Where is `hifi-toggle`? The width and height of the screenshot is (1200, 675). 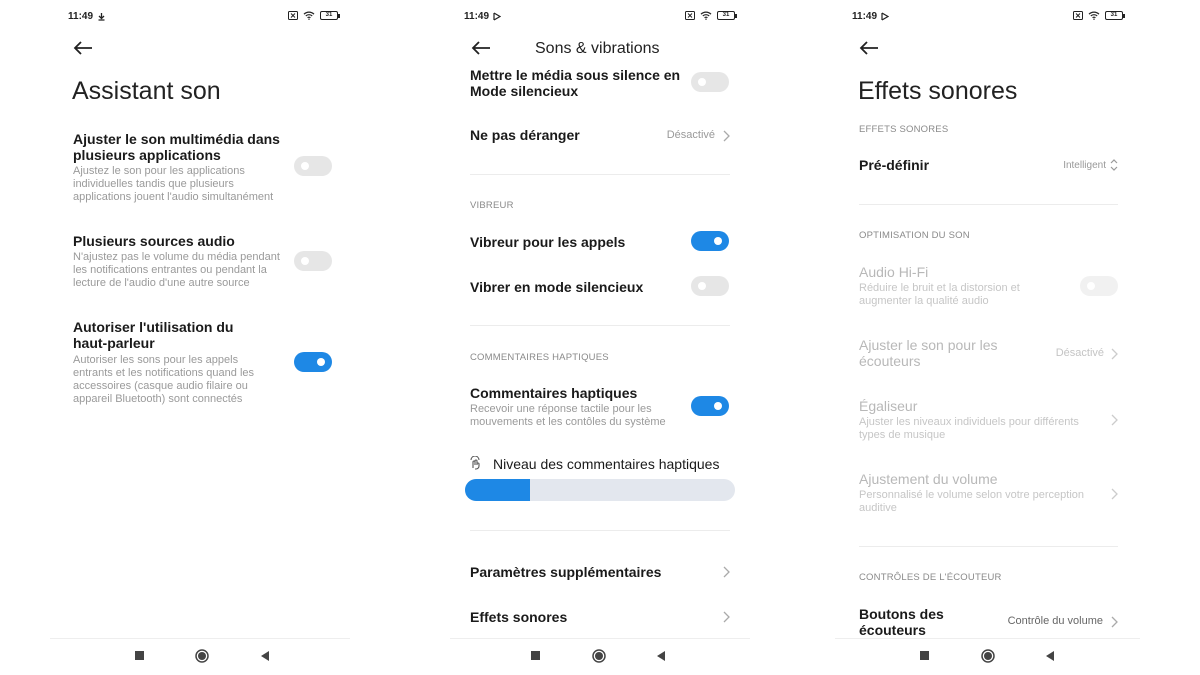
hifi-toggle is located at coordinates (1099, 286).